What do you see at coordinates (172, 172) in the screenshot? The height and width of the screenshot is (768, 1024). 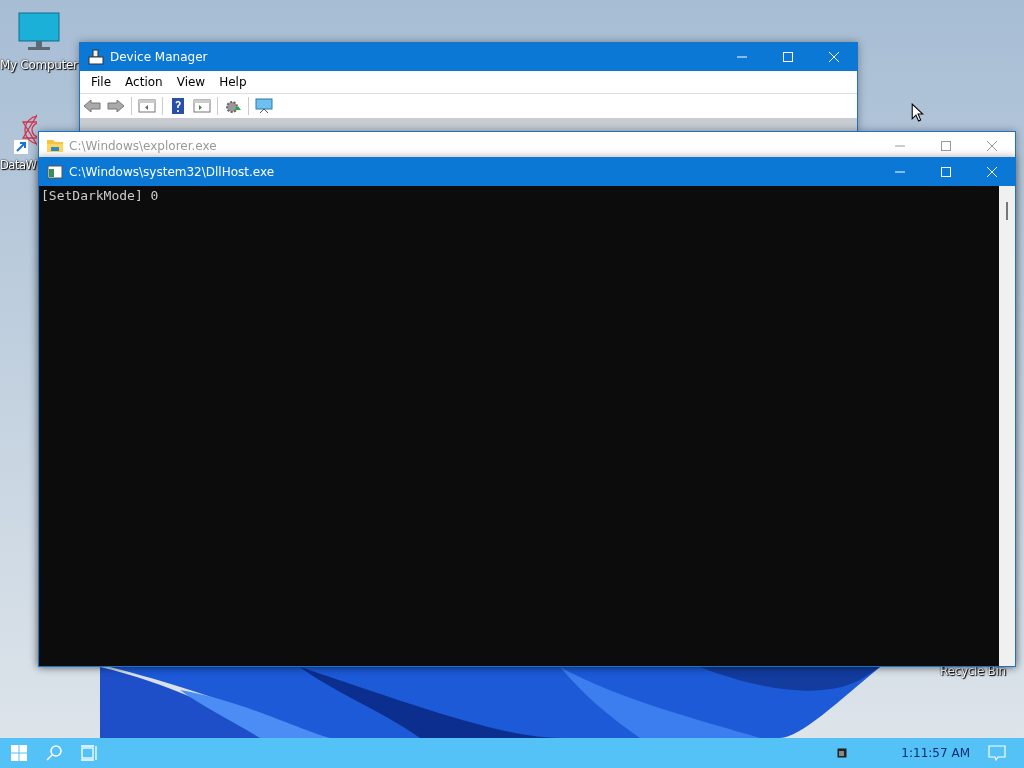 I see `window-title: C:\Windows\system32\DllHost.exe` at bounding box center [172, 172].